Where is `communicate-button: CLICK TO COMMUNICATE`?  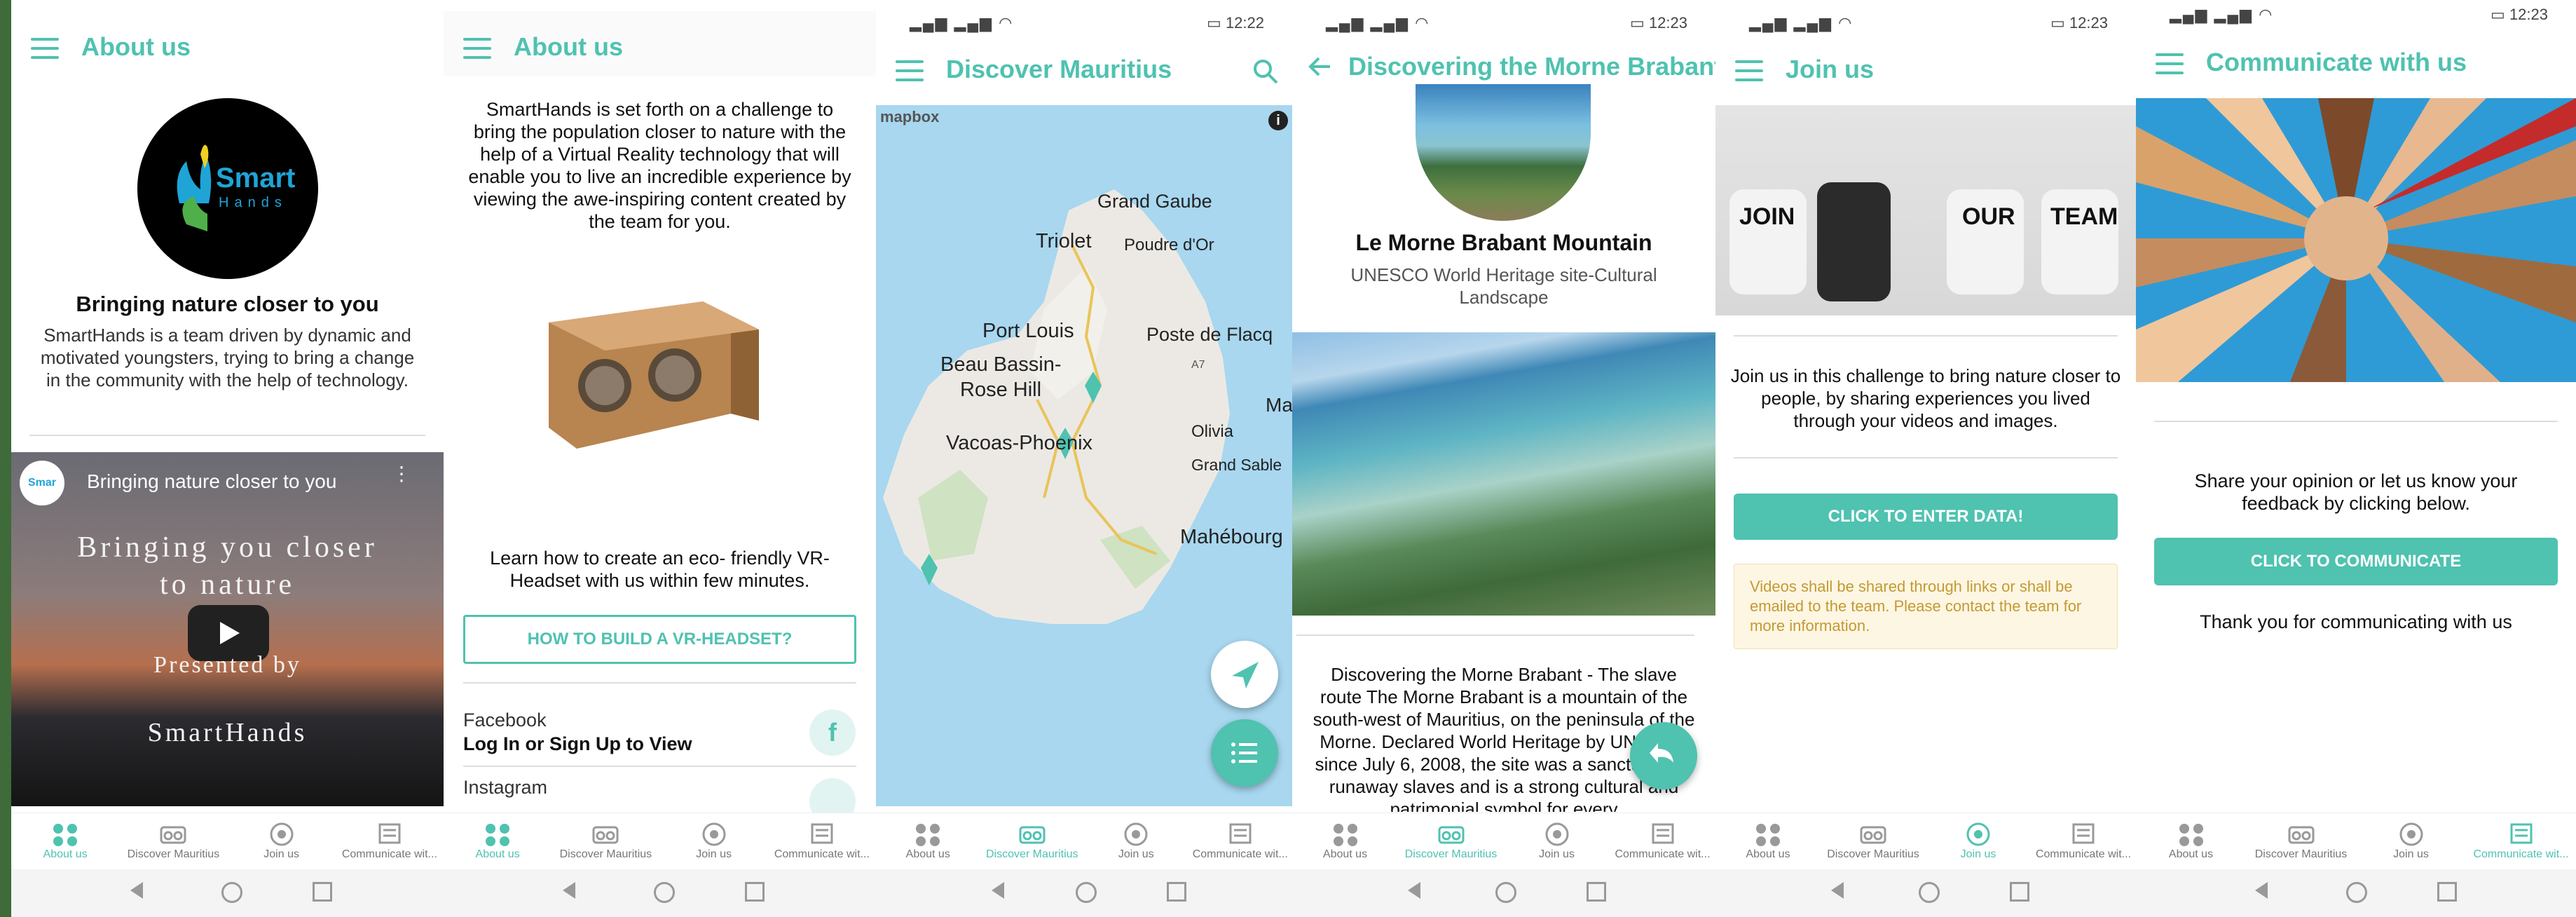 communicate-button: CLICK TO COMMUNICATE is located at coordinates (2356, 561).